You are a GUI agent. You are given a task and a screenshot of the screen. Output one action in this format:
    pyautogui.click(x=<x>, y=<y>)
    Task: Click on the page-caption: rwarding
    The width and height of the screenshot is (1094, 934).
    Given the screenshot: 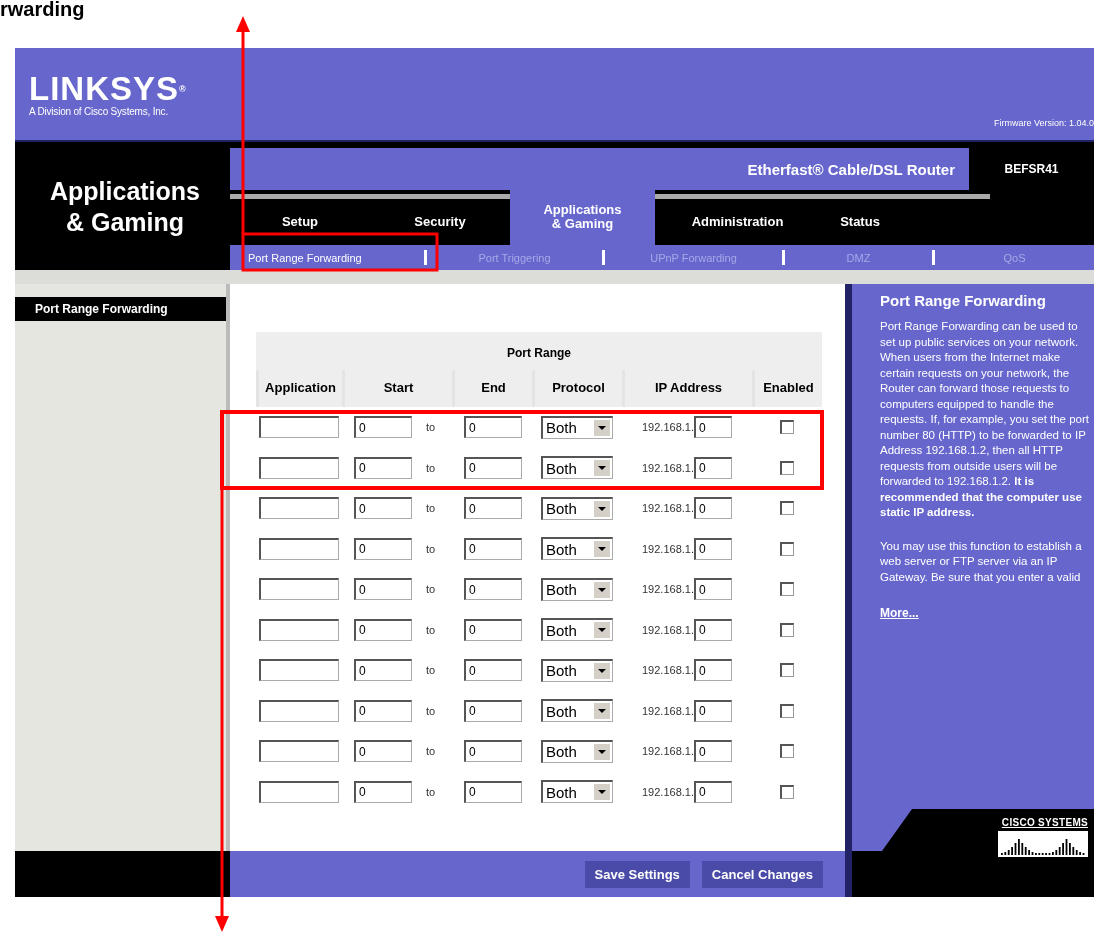 What is the action you would take?
    pyautogui.click(x=43, y=11)
    